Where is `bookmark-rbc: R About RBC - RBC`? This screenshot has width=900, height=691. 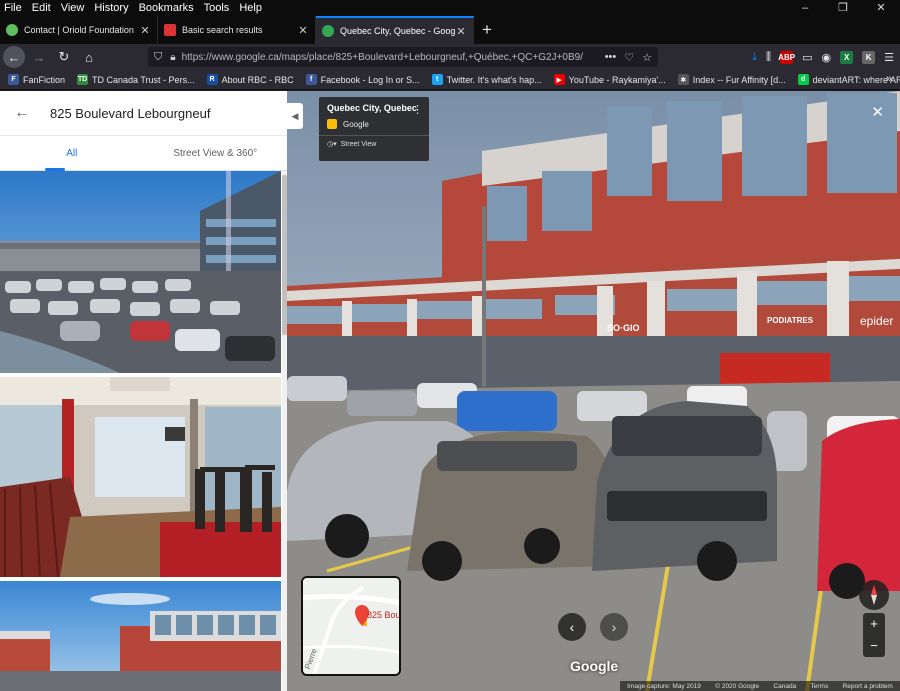
bookmark-rbc: R About RBC - RBC is located at coordinates (250, 79).